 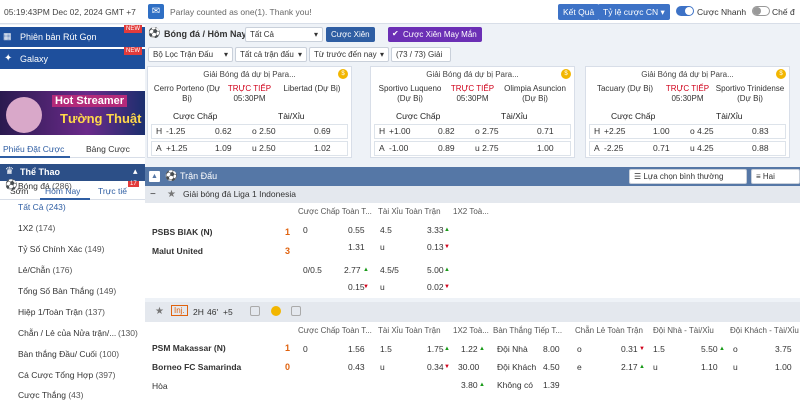 I want to click on league-count: (73 / 73) Giải, so click(x=421, y=54).